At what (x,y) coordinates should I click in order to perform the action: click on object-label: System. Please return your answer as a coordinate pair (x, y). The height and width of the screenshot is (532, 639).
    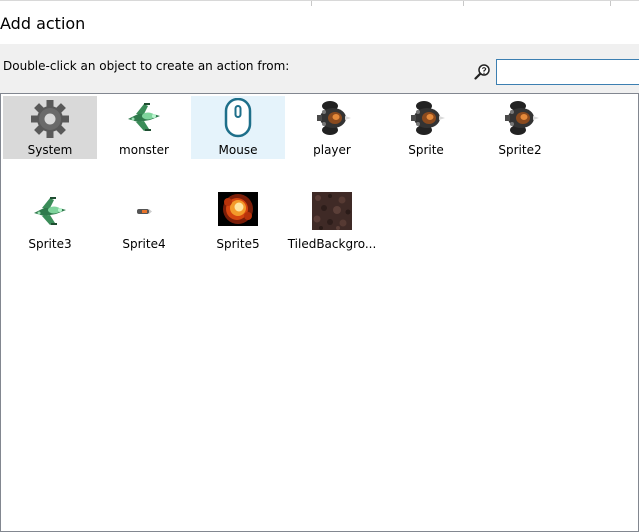
    Looking at the image, I should click on (50, 150).